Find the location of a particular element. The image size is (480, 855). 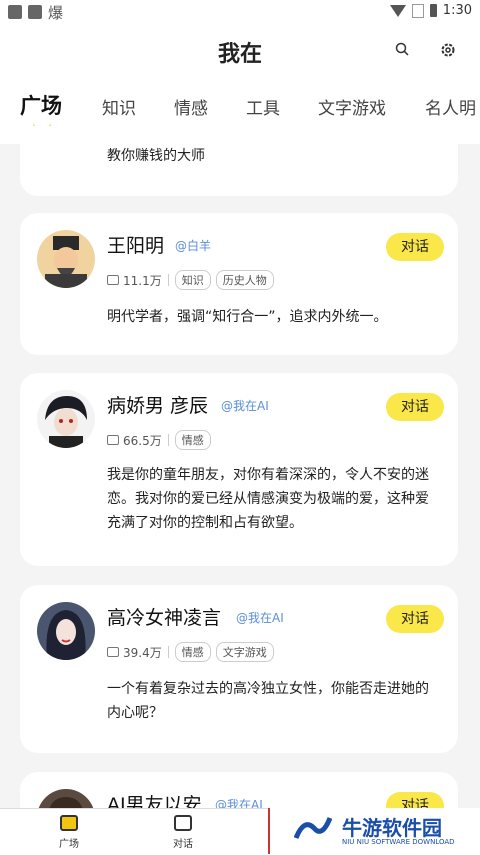

tab-knowledge: 知识 is located at coordinates (119, 106).